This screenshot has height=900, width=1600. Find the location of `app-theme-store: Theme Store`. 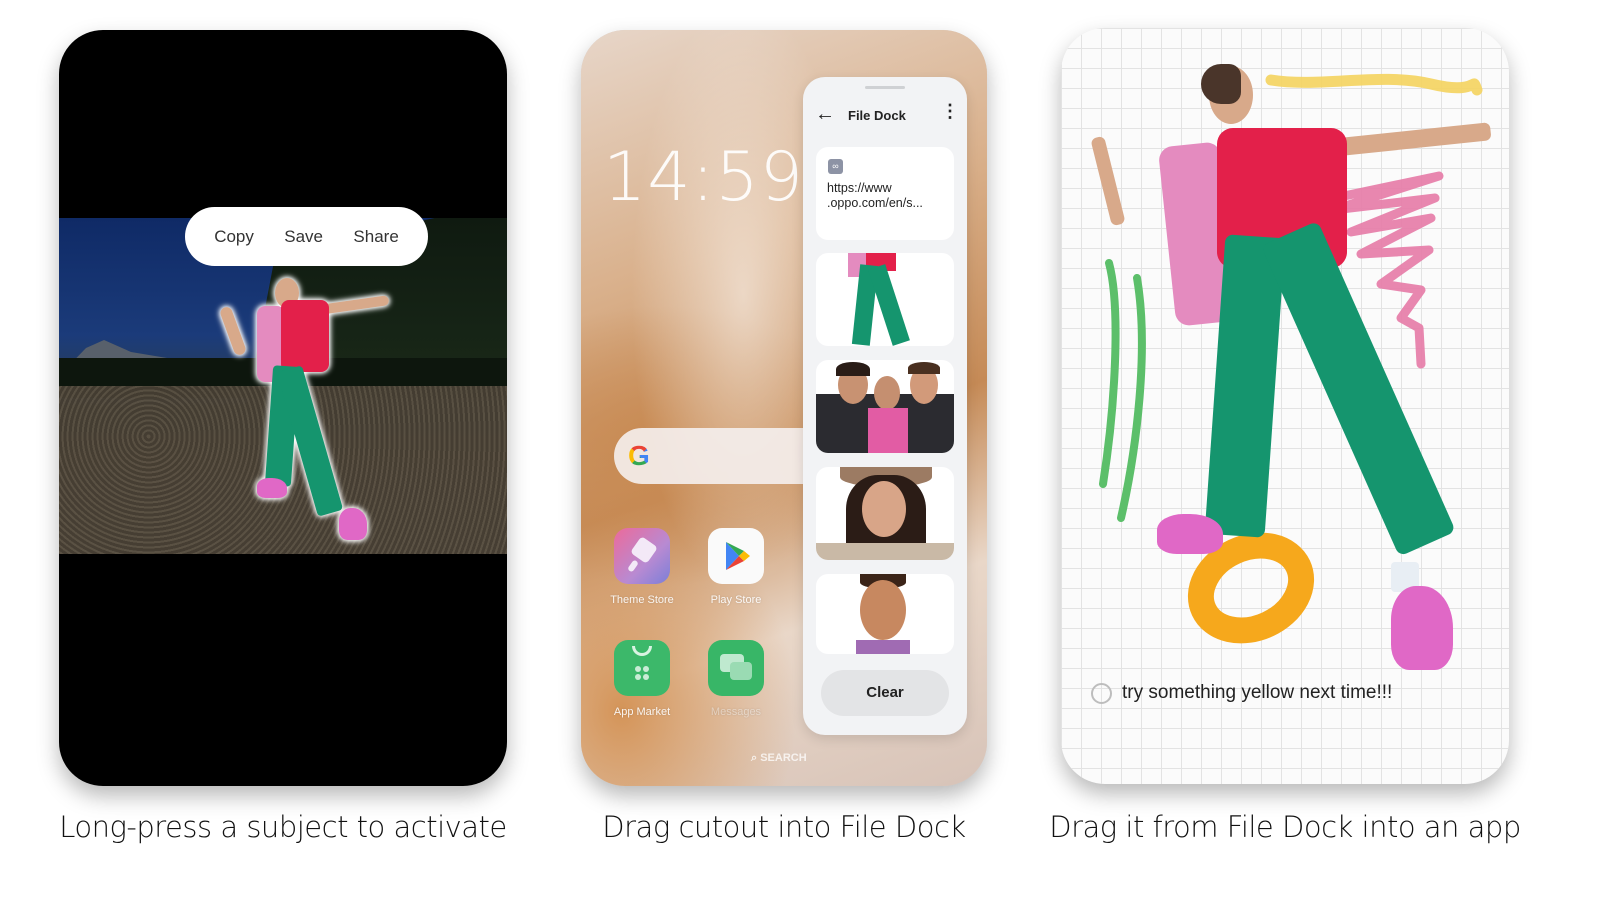

app-theme-store: Theme Store is located at coordinates (642, 567).